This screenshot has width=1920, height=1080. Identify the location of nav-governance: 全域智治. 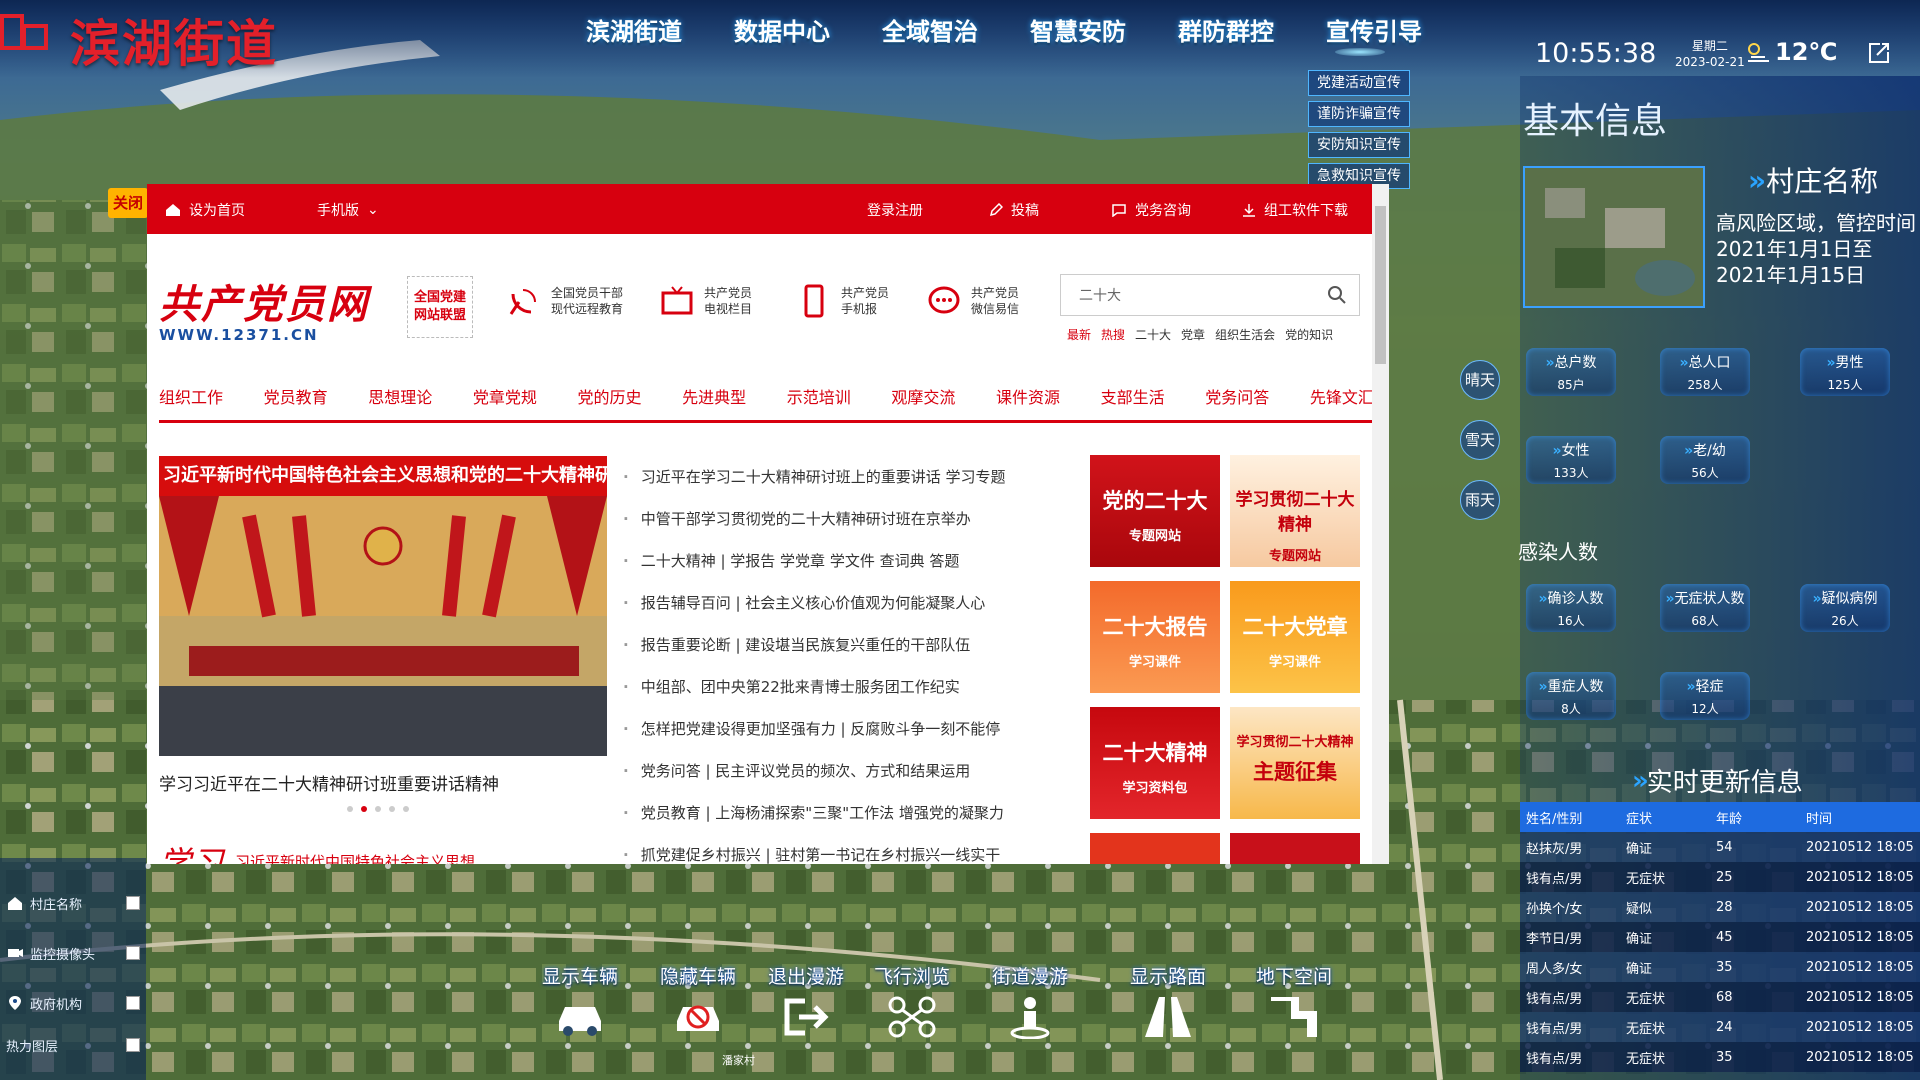
(930, 29).